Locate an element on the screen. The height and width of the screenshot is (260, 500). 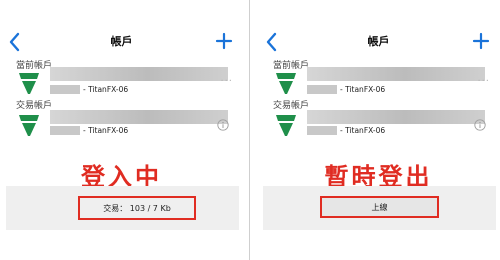
panel-divider is located at coordinates (249, 130).